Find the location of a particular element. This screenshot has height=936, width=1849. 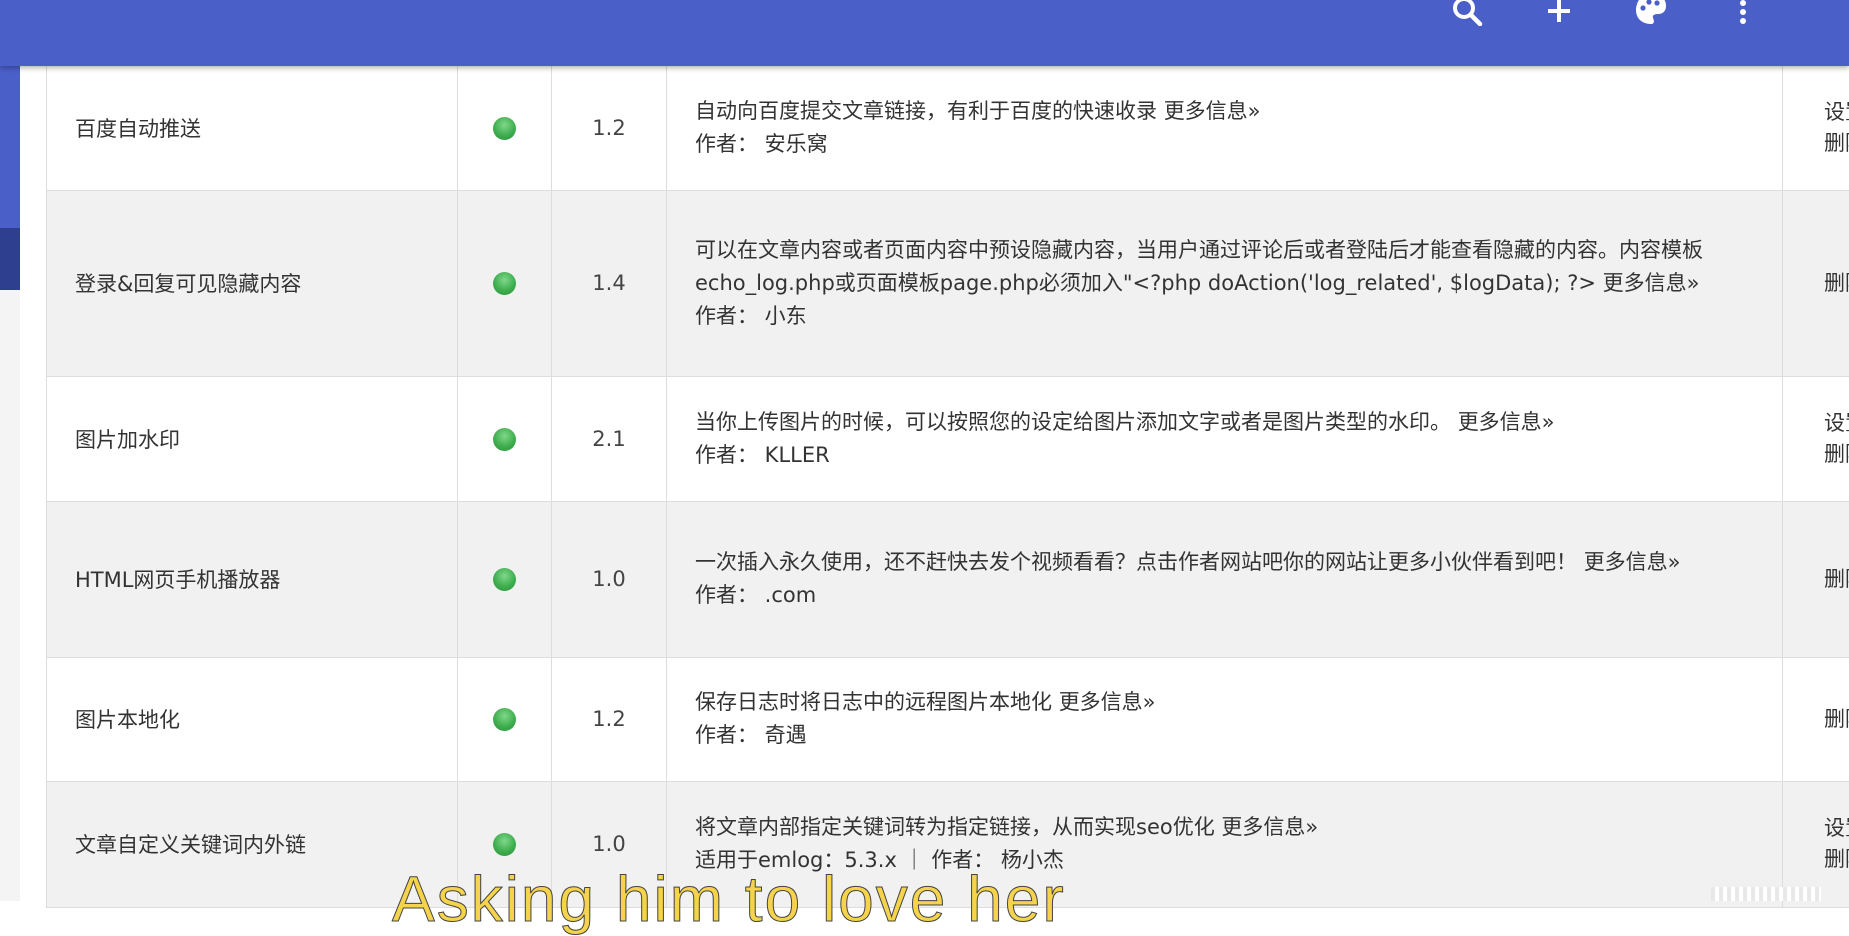

plugin-description: 自动向百度提交文章链接，有利于百度的快速收录 is located at coordinates (926, 111).